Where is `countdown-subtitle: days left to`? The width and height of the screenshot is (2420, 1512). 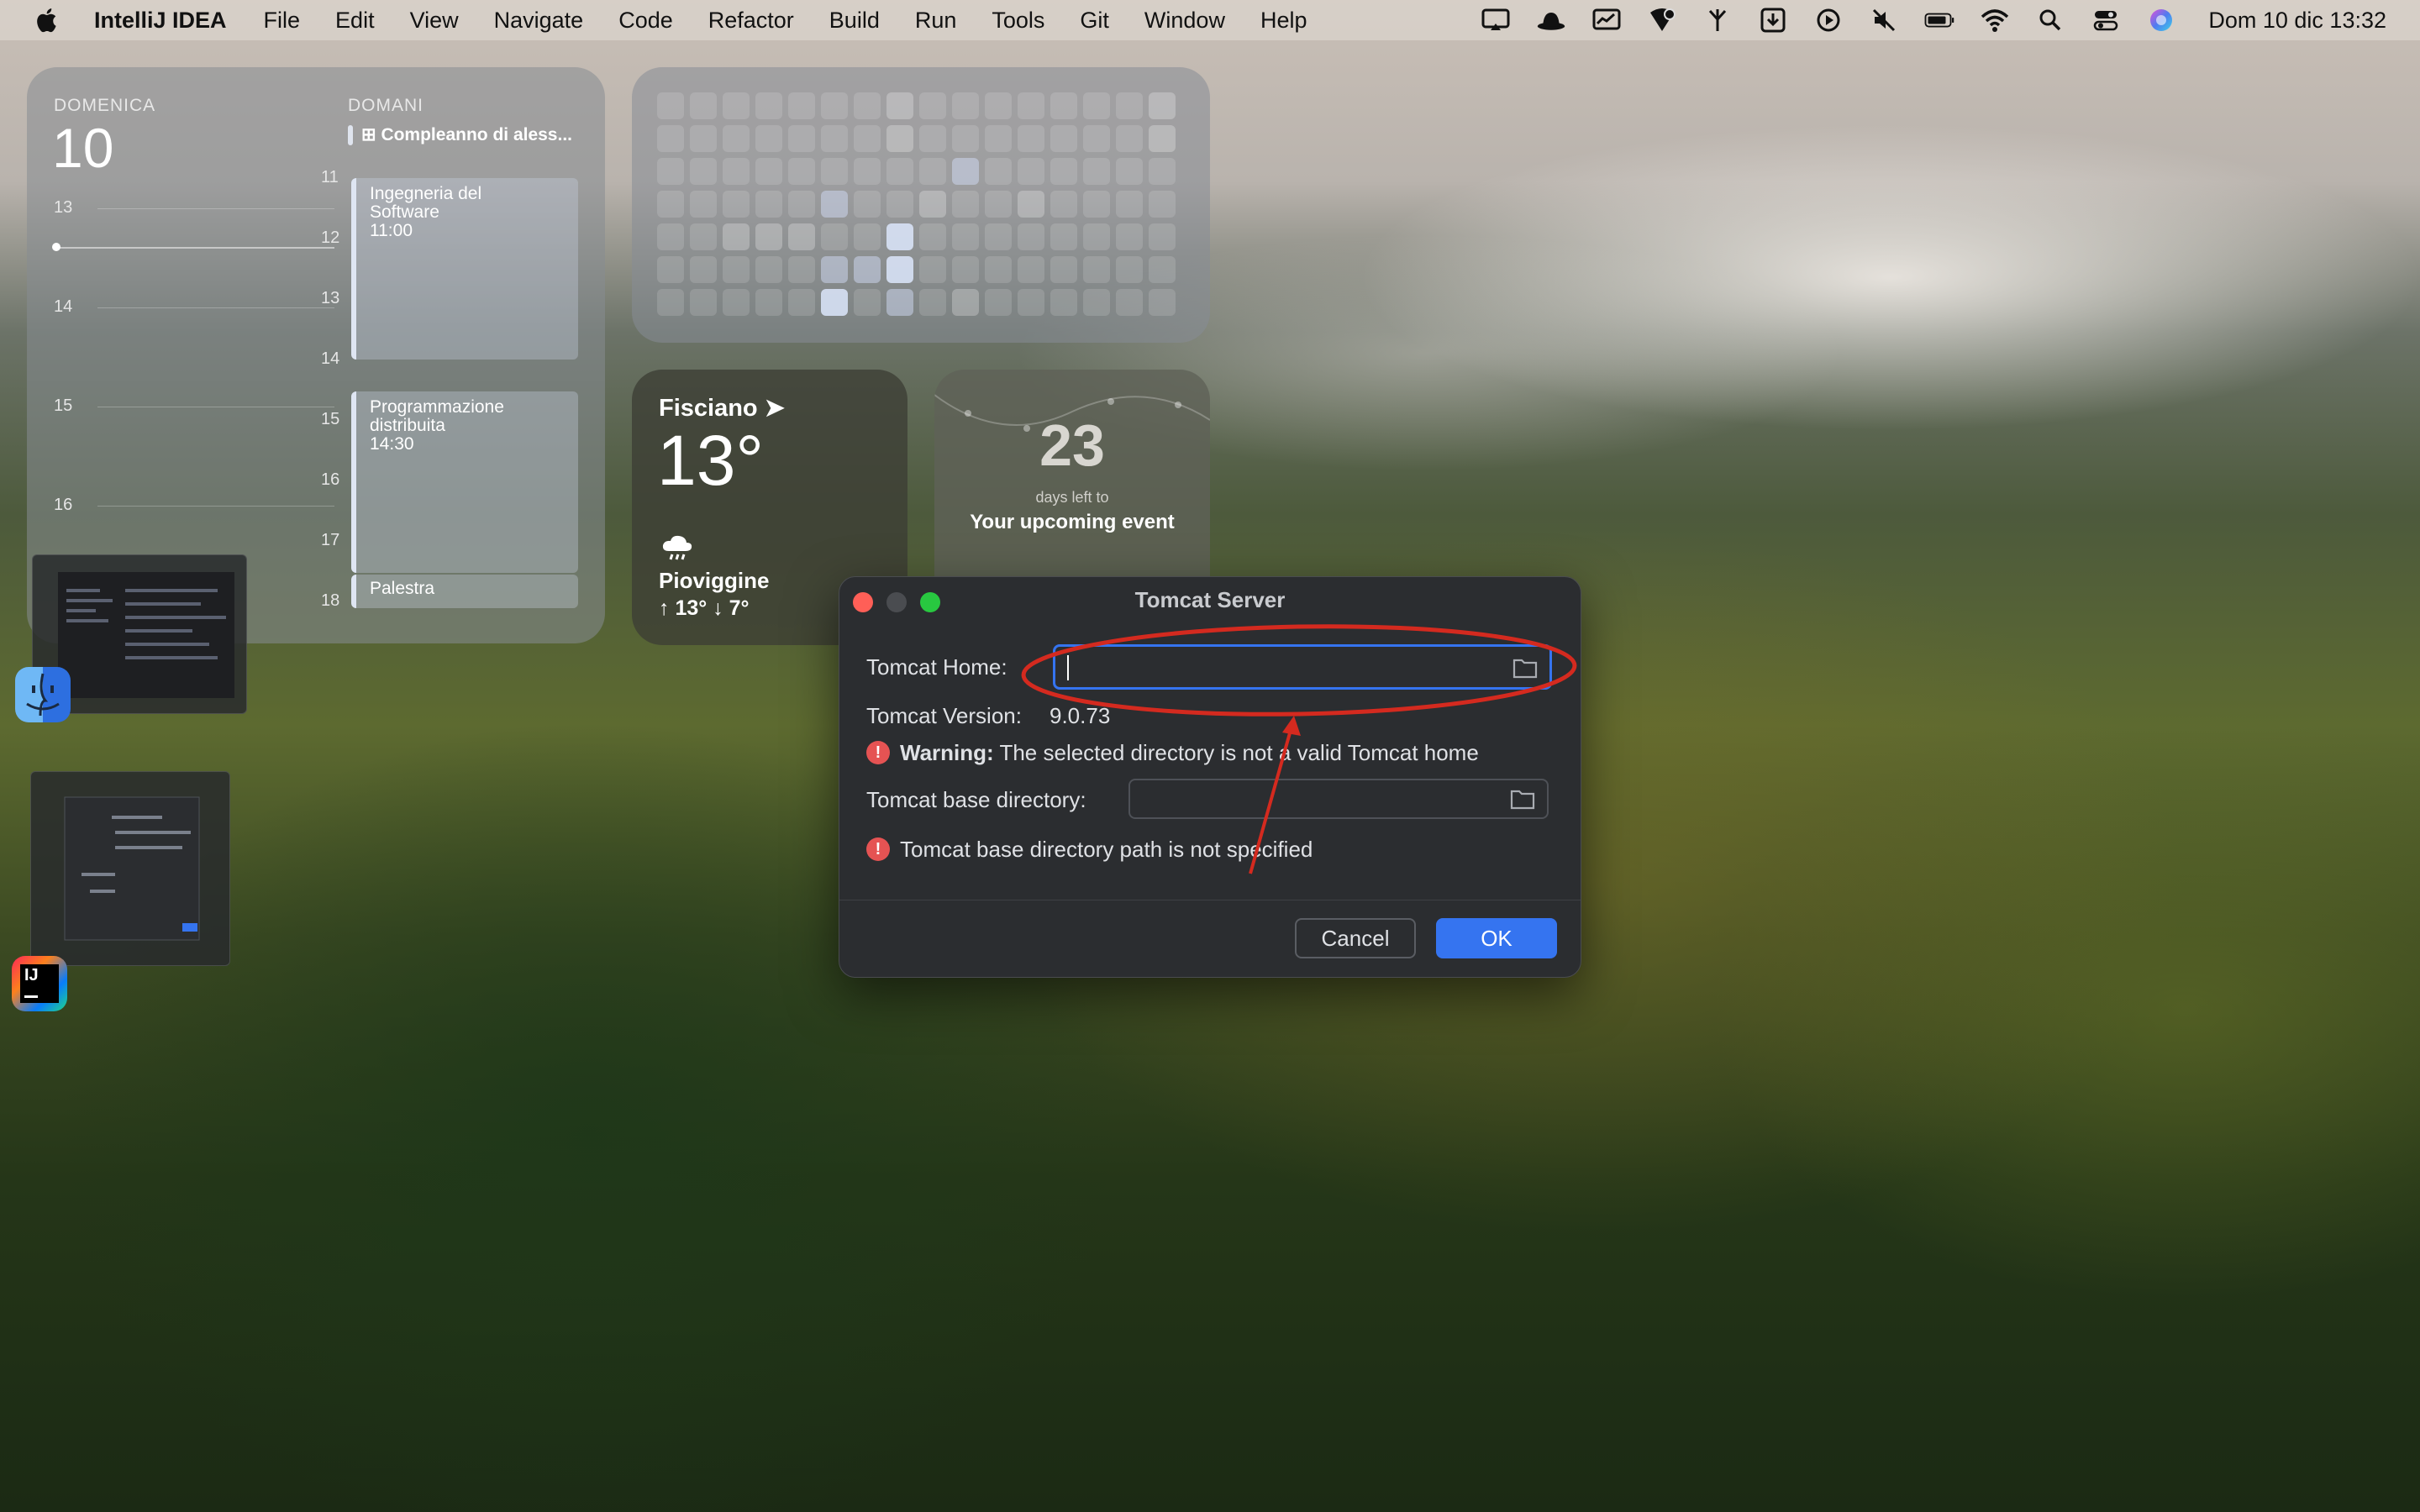 countdown-subtitle: days left to is located at coordinates (1072, 497).